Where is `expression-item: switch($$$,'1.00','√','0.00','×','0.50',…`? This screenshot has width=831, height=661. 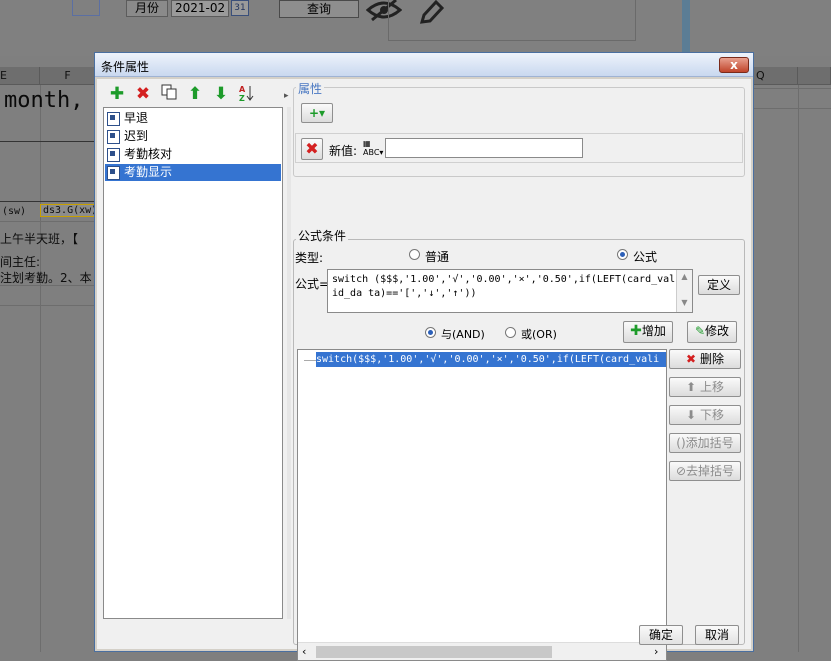 expression-item: switch($$$,'1.00','√','0.00','×','0.50',… is located at coordinates (491, 359).